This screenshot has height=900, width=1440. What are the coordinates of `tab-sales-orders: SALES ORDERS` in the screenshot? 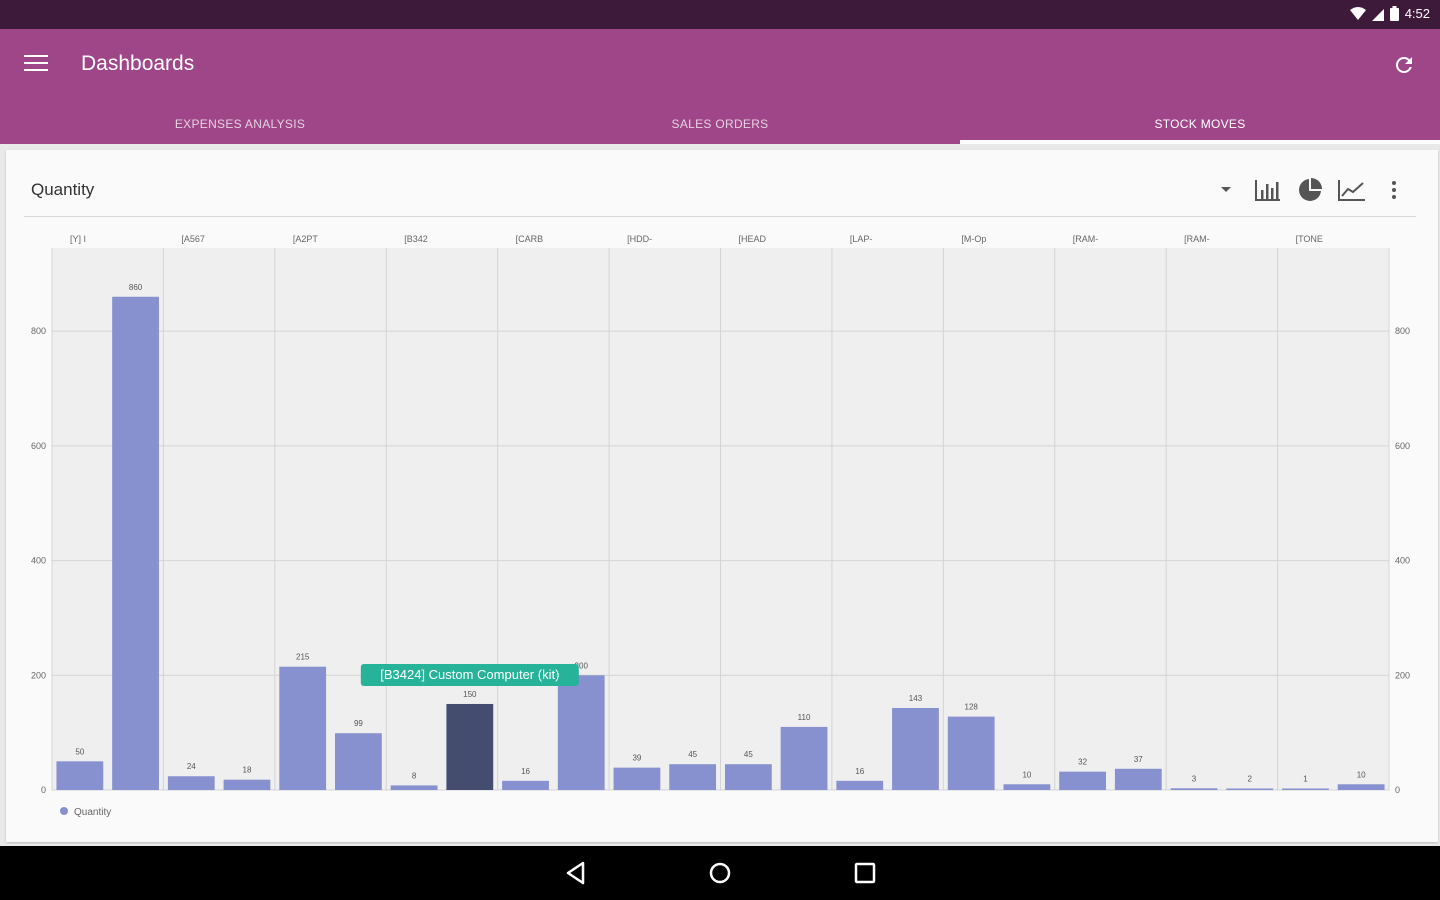 It's located at (720, 126).